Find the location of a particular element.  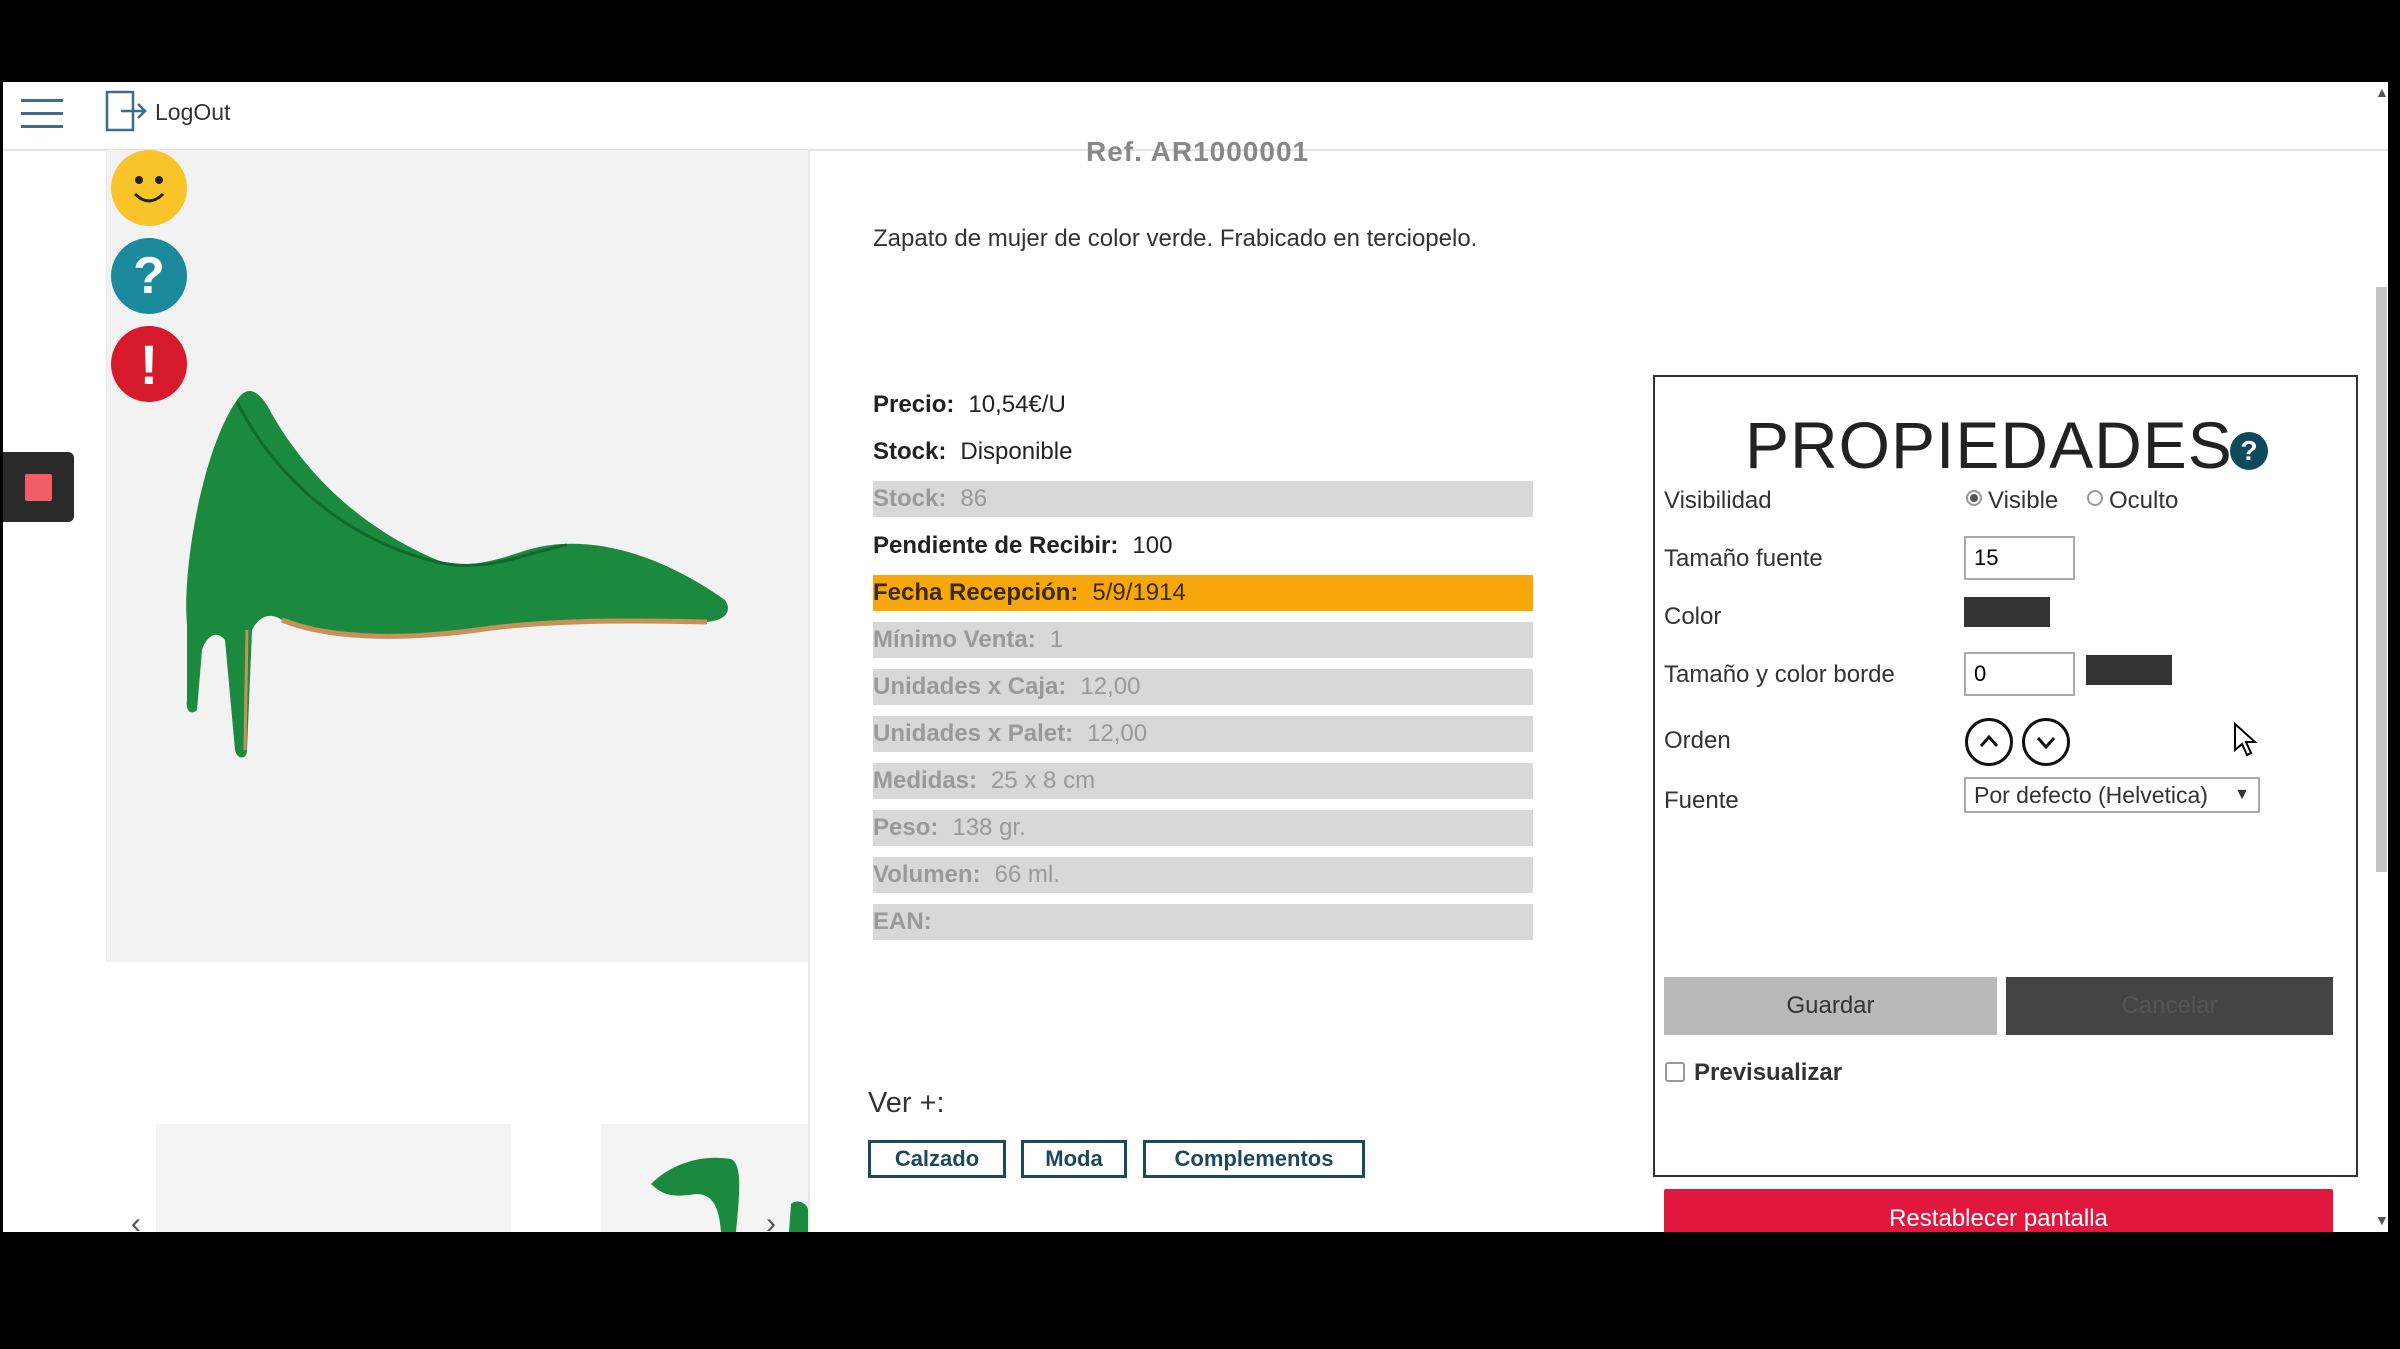

visible-radio is located at coordinates (1974, 498).